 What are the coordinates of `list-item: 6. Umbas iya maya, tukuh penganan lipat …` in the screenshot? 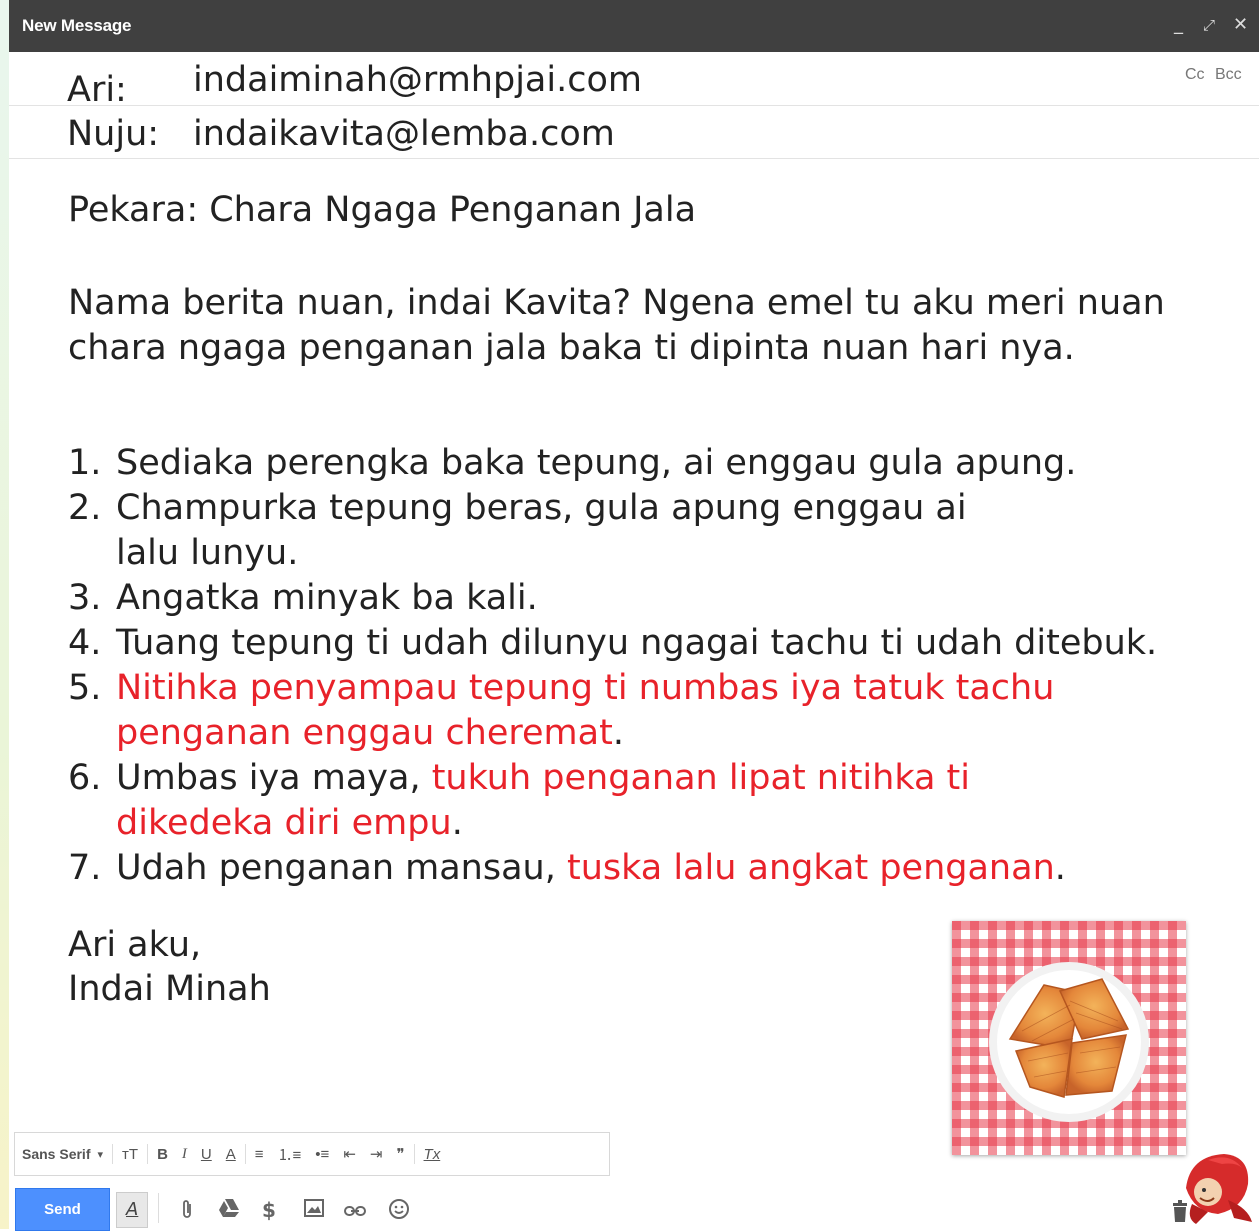 It's located at (628, 801).